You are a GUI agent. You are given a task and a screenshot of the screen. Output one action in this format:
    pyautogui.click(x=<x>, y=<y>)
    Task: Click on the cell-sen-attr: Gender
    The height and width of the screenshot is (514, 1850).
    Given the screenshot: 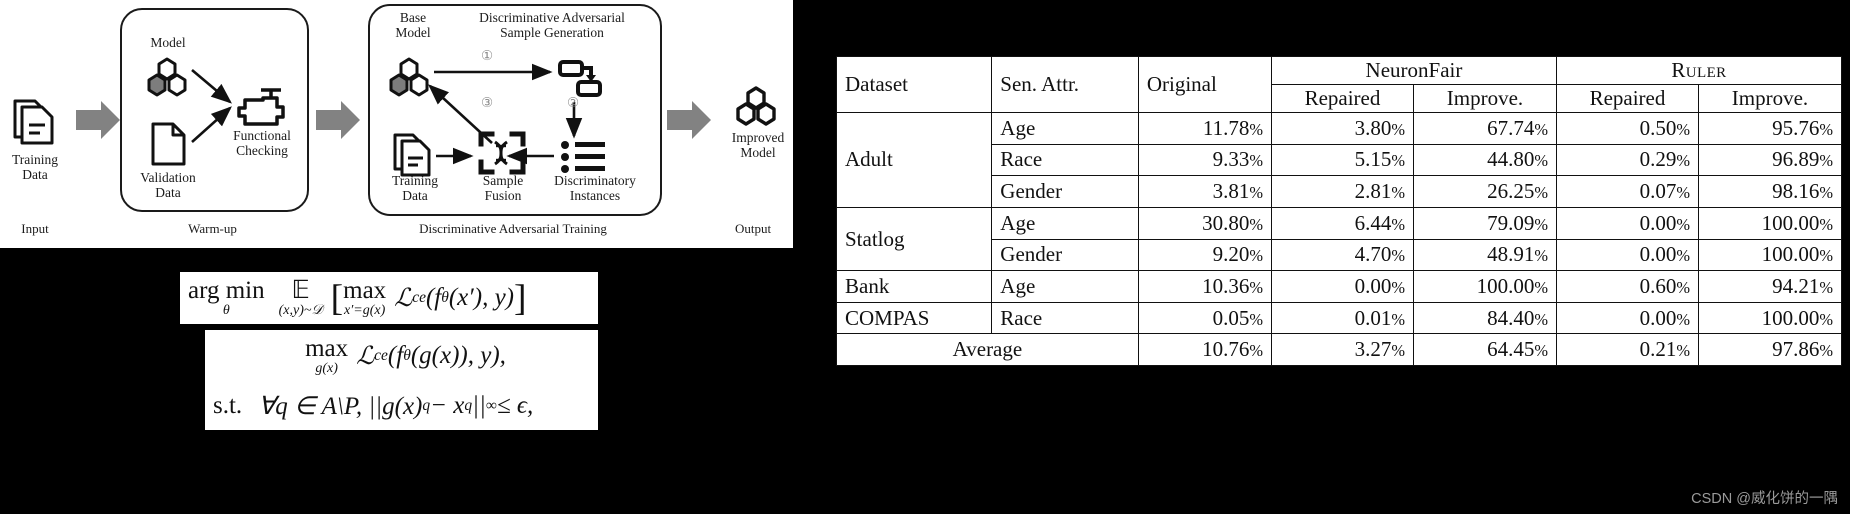 What is the action you would take?
    pyautogui.click(x=1065, y=191)
    